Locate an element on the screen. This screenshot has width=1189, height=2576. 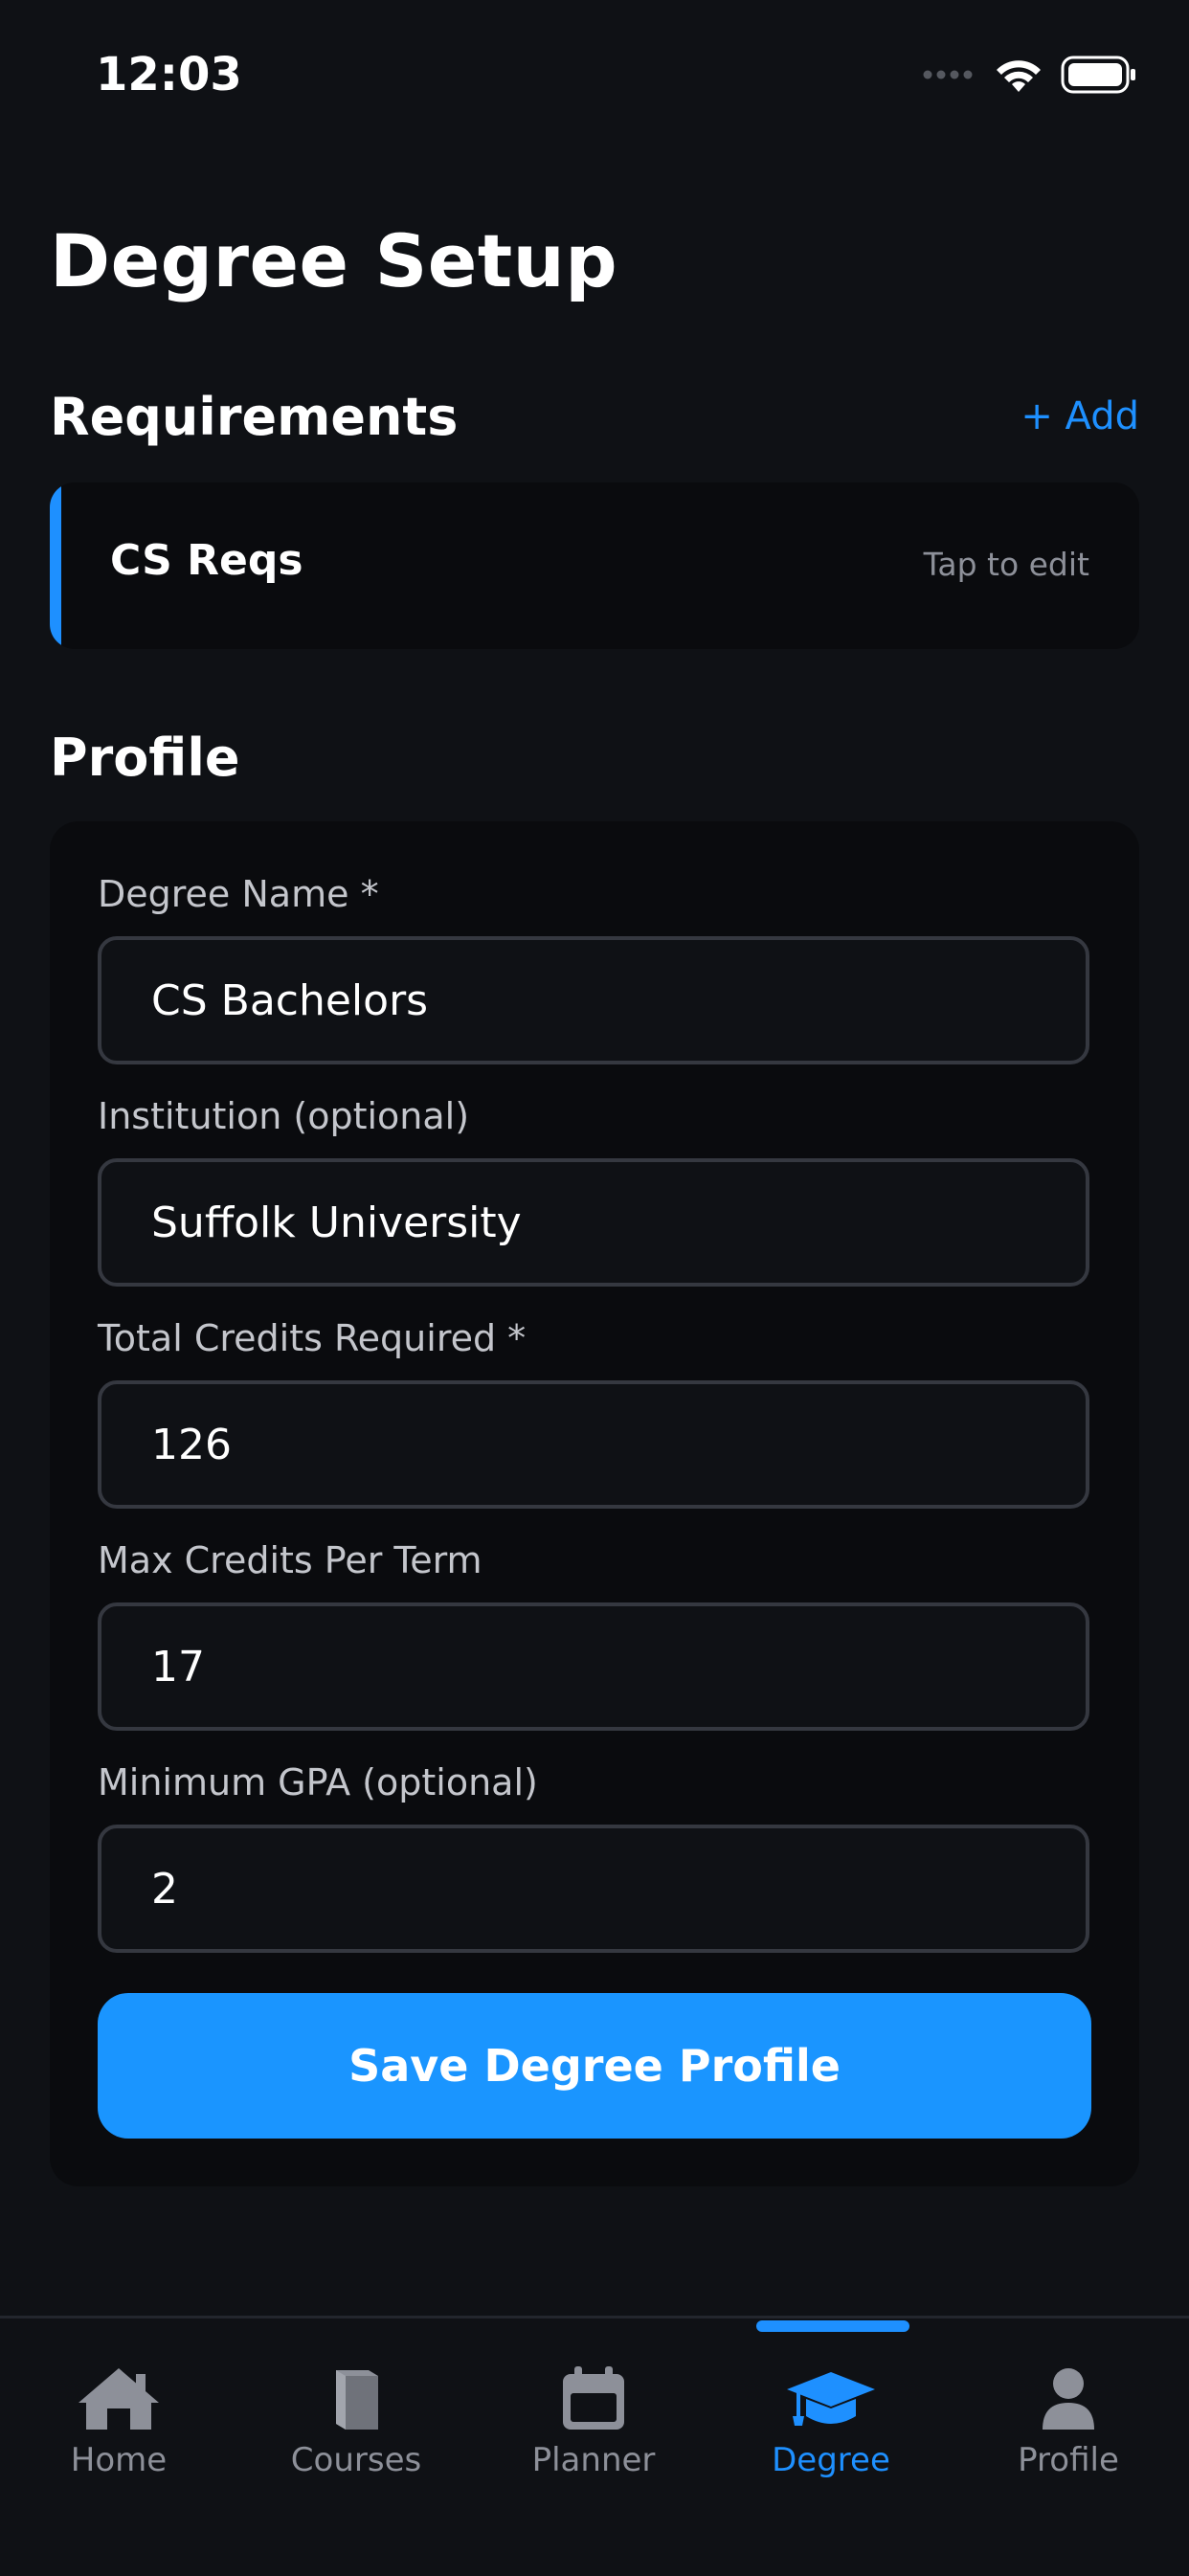
degree-name-field is located at coordinates (593, 1000).